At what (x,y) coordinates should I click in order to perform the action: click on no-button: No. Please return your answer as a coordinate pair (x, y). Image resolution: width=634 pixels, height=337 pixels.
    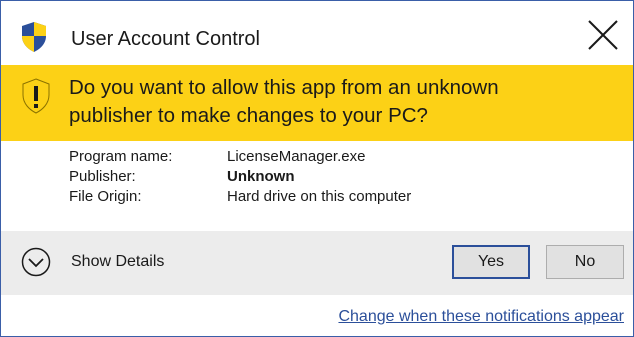
    Looking at the image, I should click on (585, 262).